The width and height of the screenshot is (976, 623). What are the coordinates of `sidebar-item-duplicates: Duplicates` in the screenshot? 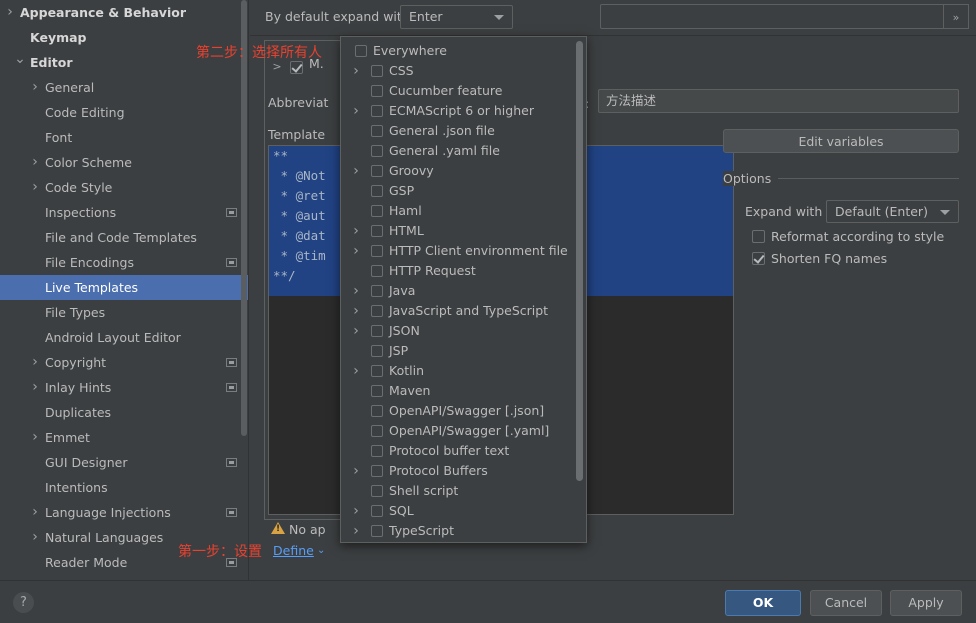 It's located at (124, 412).